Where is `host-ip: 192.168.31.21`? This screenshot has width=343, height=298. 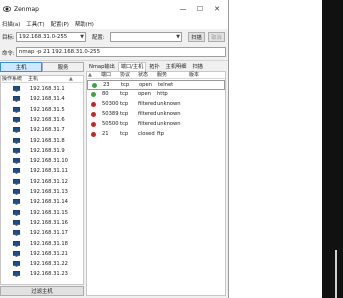
host-ip: 192.168.31.21 is located at coordinates (49, 253).